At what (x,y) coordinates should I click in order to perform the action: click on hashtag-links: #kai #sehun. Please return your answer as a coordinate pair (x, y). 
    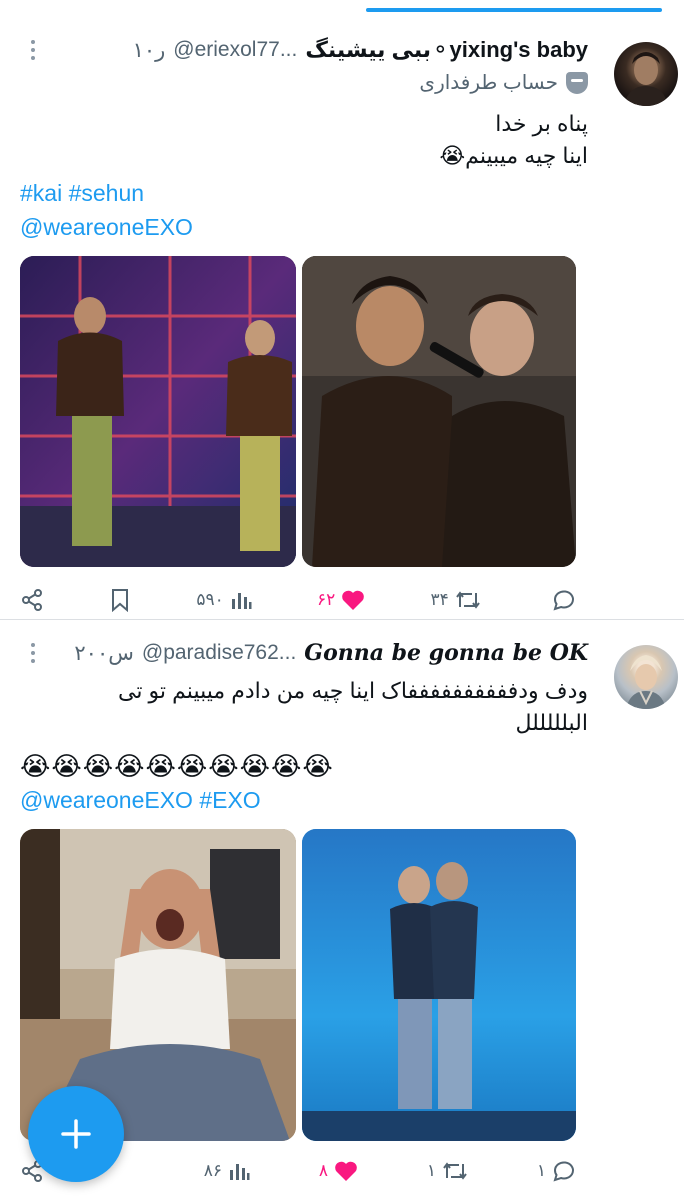
    Looking at the image, I should click on (106, 193).